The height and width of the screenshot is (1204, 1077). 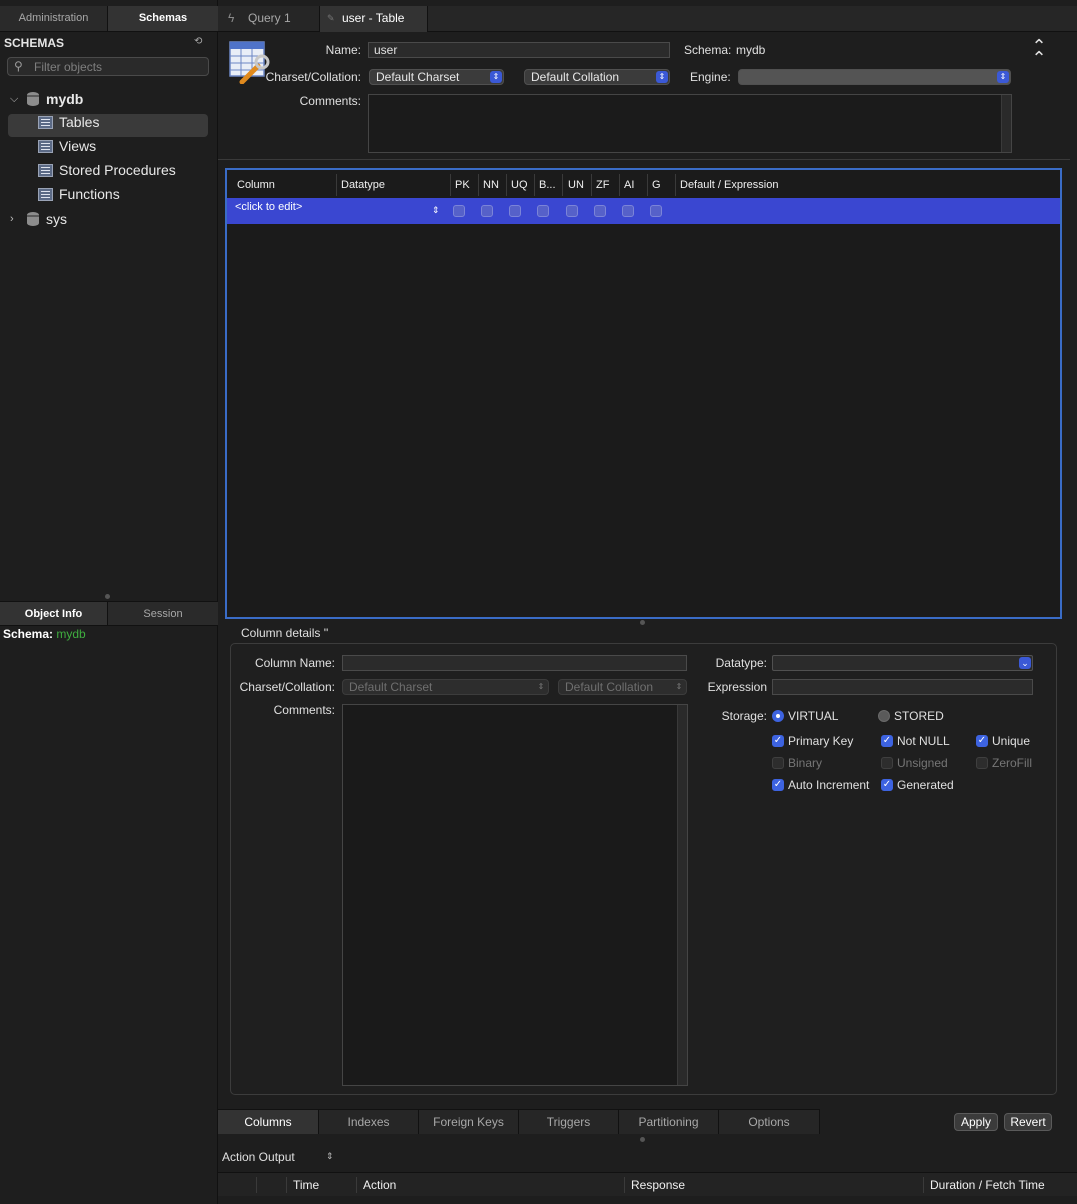 What do you see at coordinates (515, 211) in the screenshot?
I see `uq-checkbox` at bounding box center [515, 211].